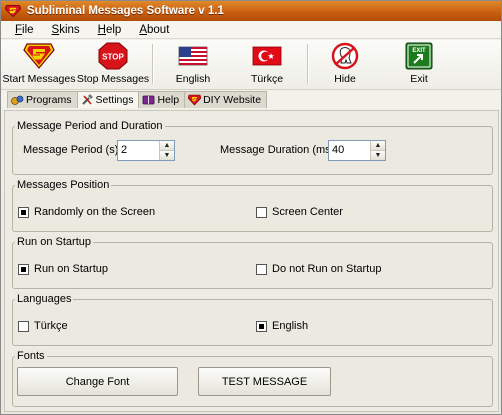  I want to click on change-font-button: Change Font, so click(97, 381).